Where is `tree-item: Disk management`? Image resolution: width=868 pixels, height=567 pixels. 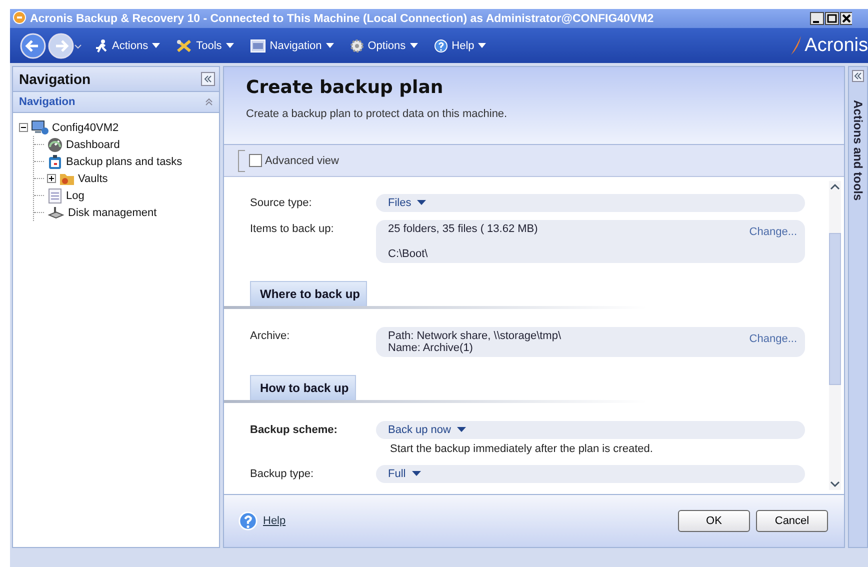
tree-item: Disk management is located at coordinates (112, 212).